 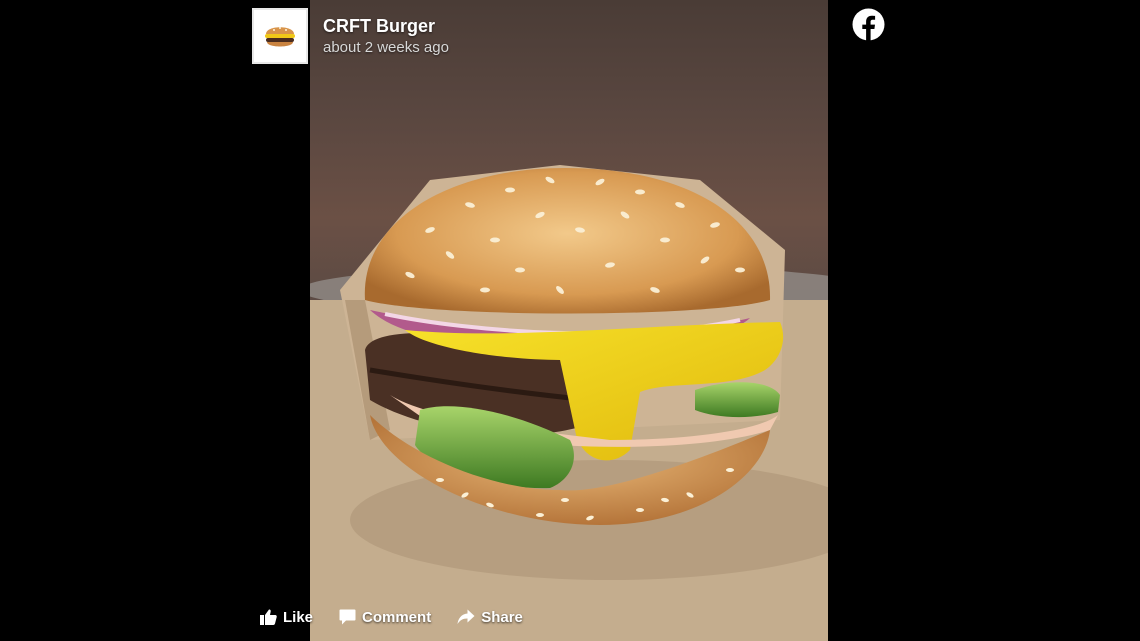 I want to click on page-name: CRFT Burger, so click(x=379, y=26).